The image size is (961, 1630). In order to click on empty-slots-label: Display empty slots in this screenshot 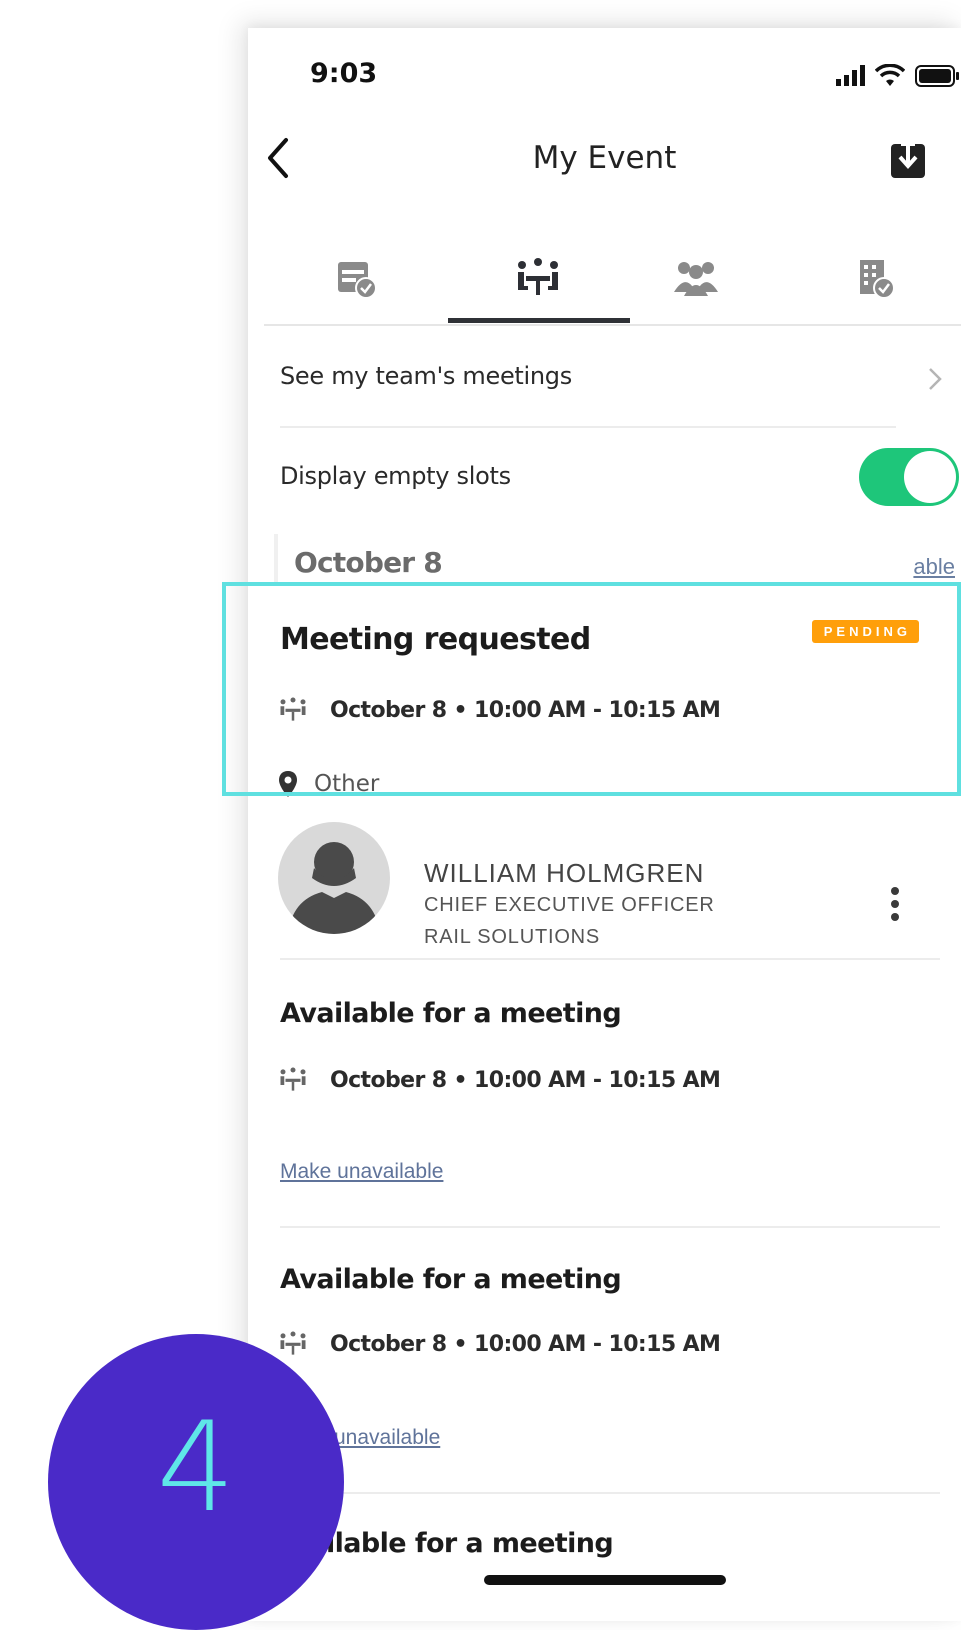, I will do `click(395, 476)`.